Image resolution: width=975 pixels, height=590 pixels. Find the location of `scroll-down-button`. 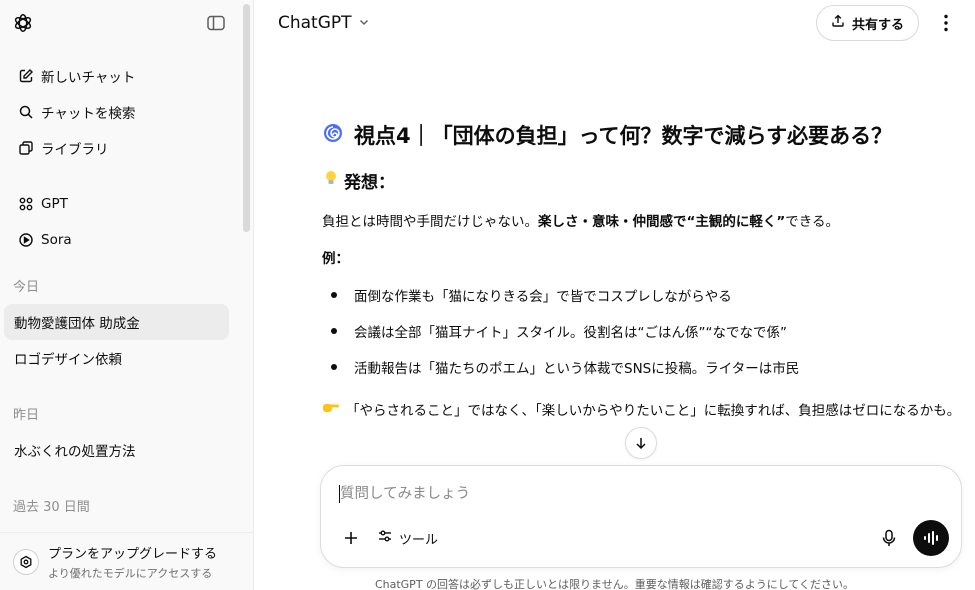

scroll-down-button is located at coordinates (641, 443).